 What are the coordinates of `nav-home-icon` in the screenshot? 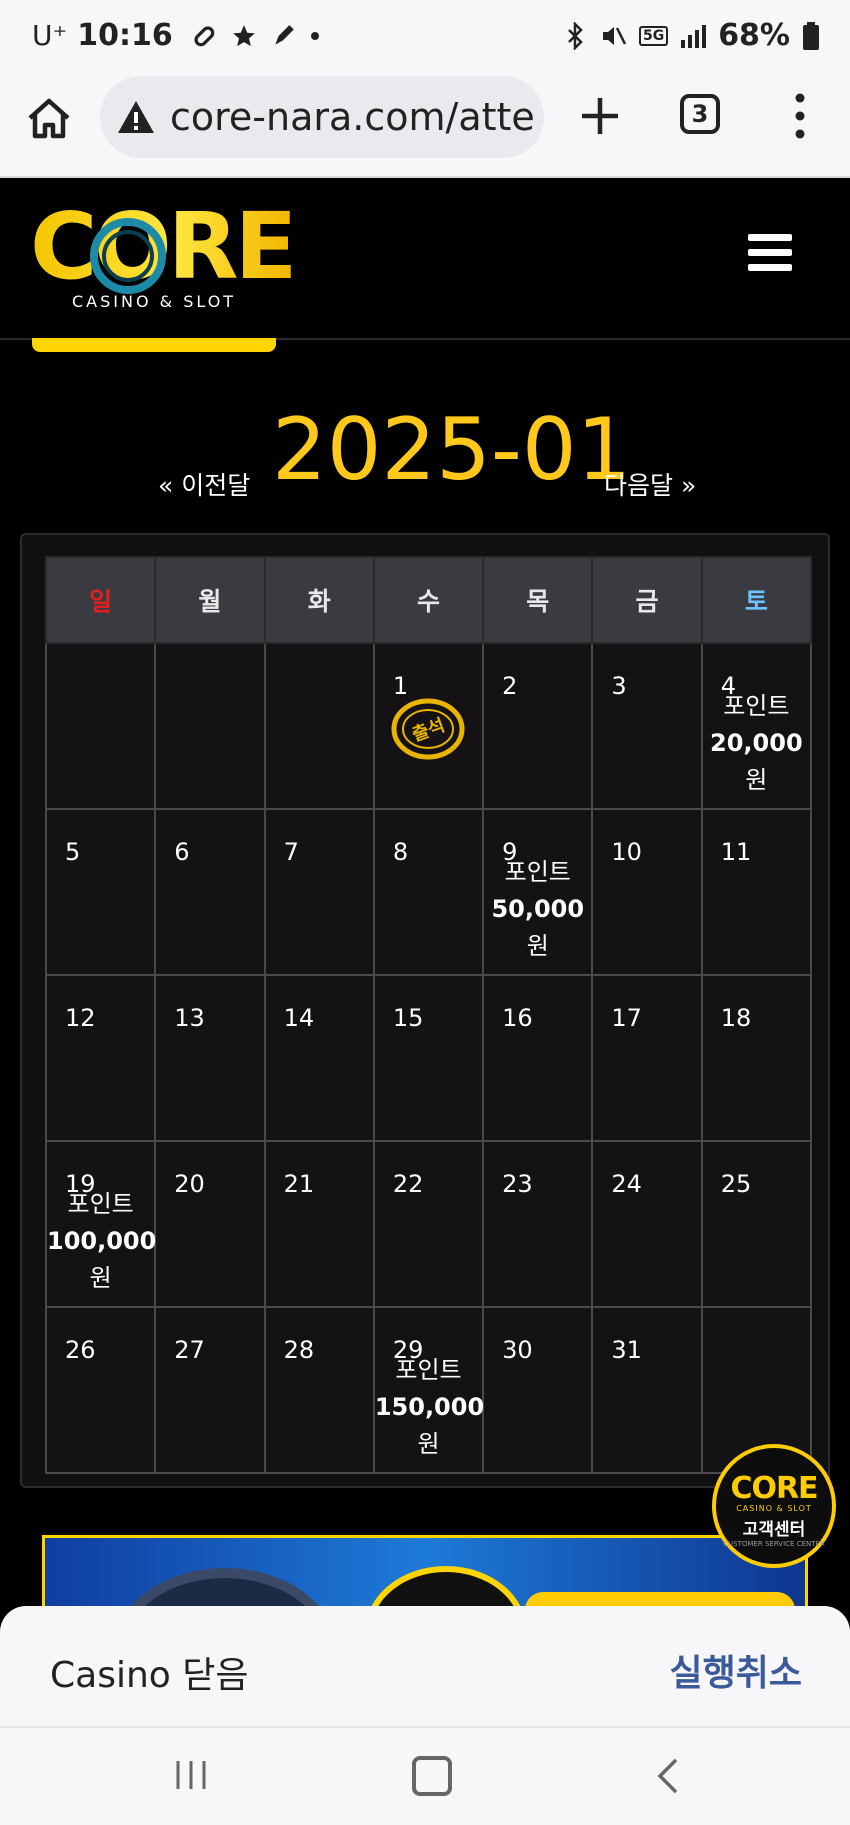 It's located at (432, 1776).